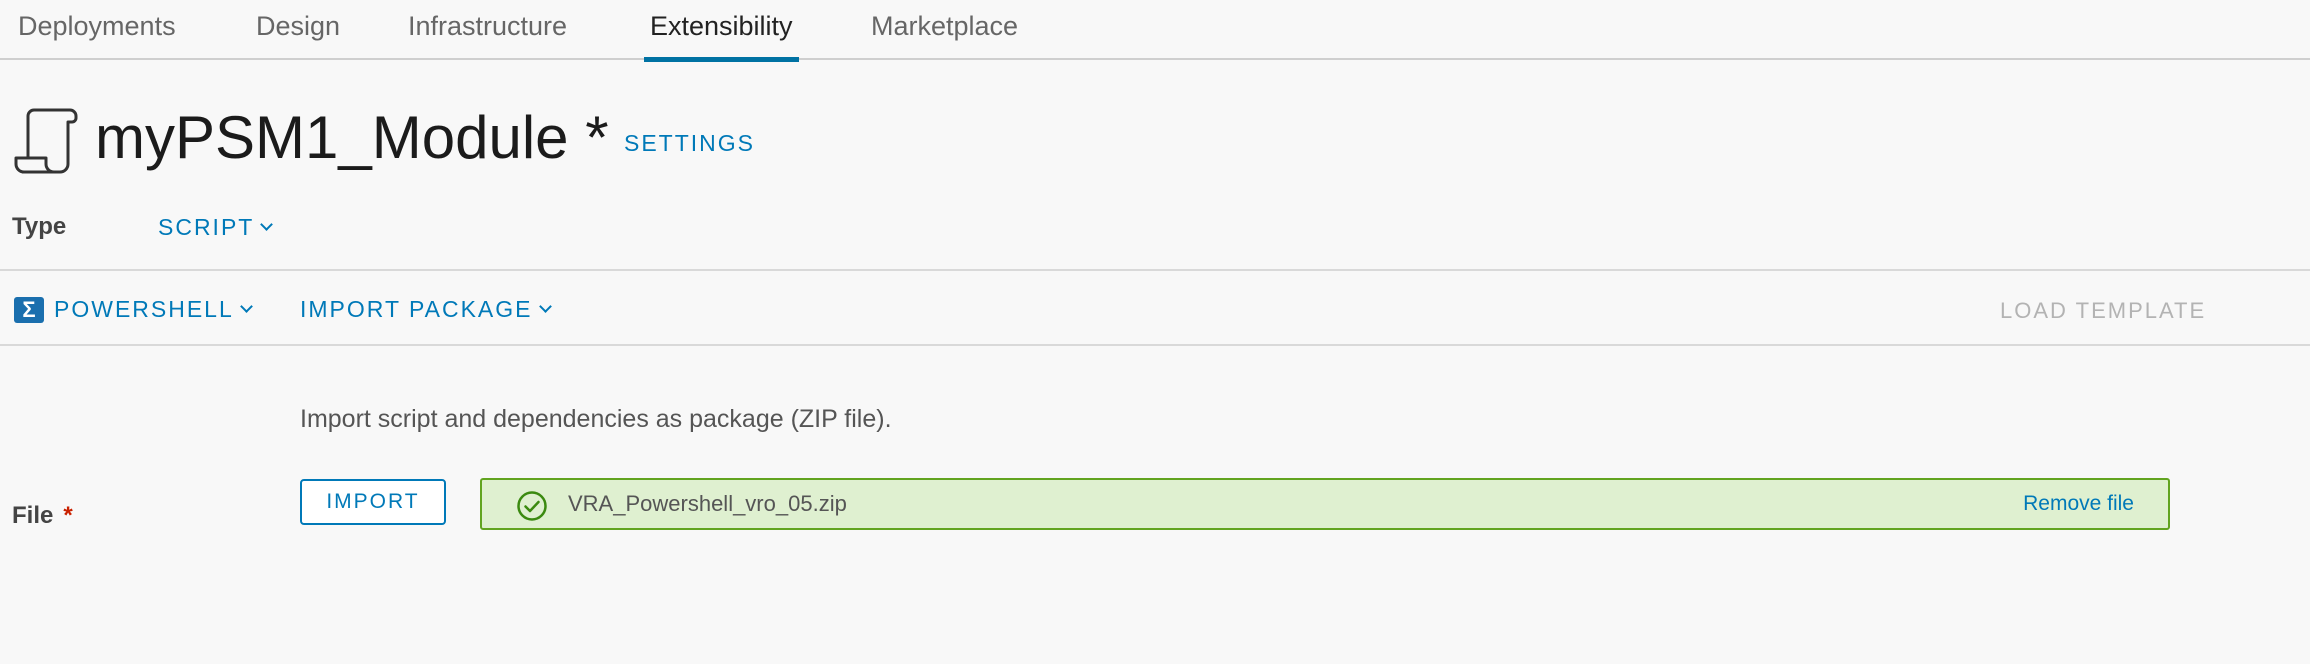 The image size is (2310, 664). I want to click on tab-label: Extensibility, so click(721, 26).